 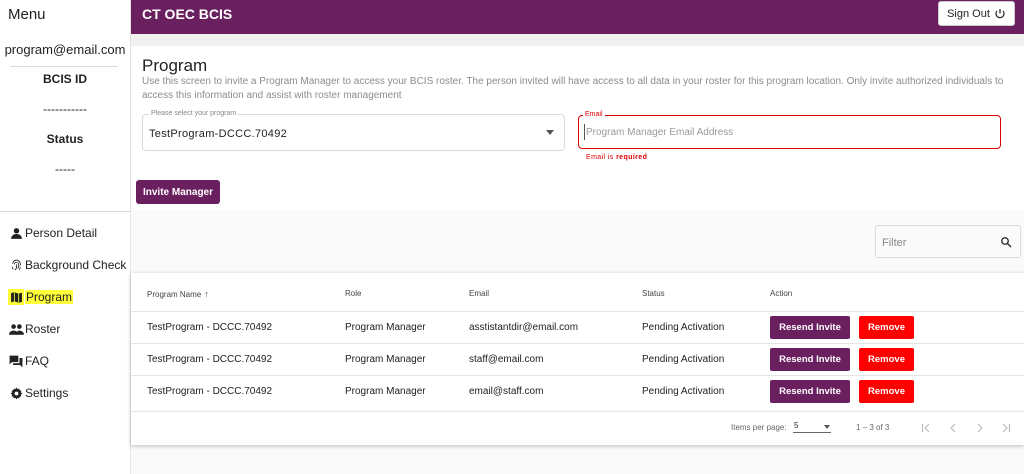 I want to click on sign-out-label: Sign Out, so click(x=968, y=13).